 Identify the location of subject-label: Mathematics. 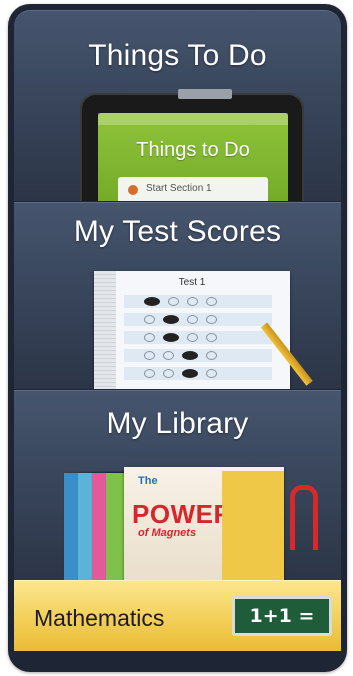
(99, 618).